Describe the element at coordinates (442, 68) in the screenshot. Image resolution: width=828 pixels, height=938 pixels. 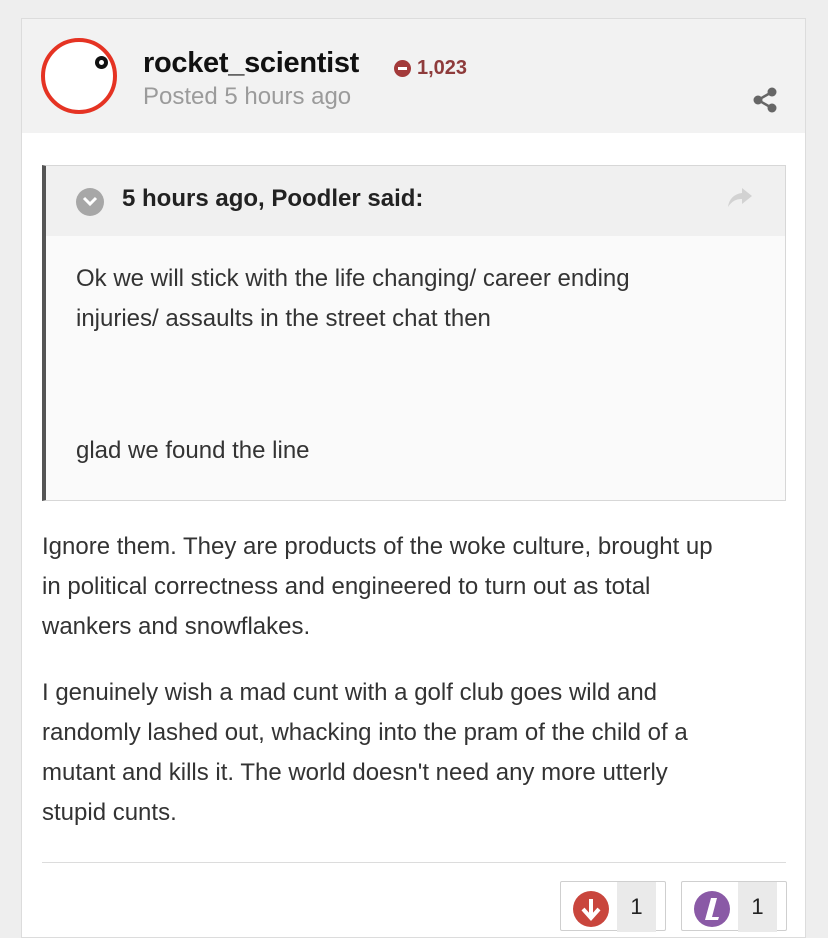
I see `reputation-count: 1,023` at that location.